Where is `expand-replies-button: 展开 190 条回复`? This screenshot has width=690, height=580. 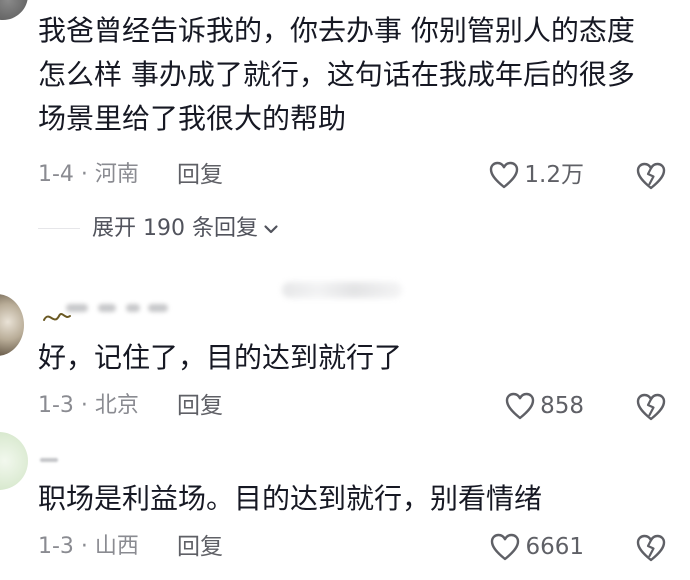 expand-replies-button: 展开 190 条回复 is located at coordinates (186, 229).